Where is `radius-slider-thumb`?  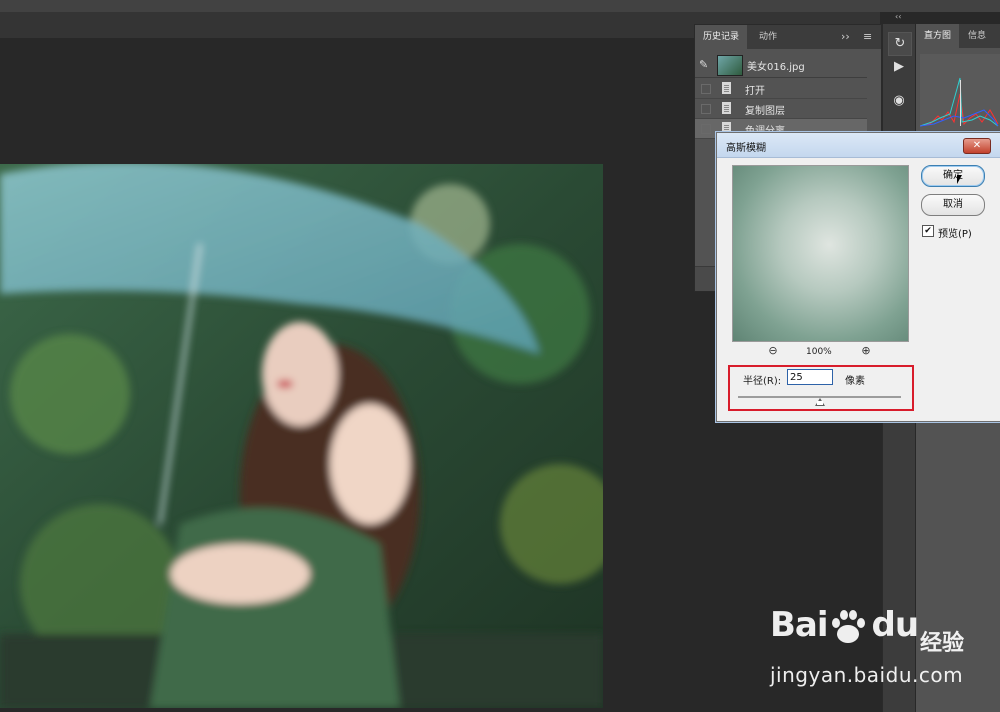 radius-slider-thumb is located at coordinates (819, 402).